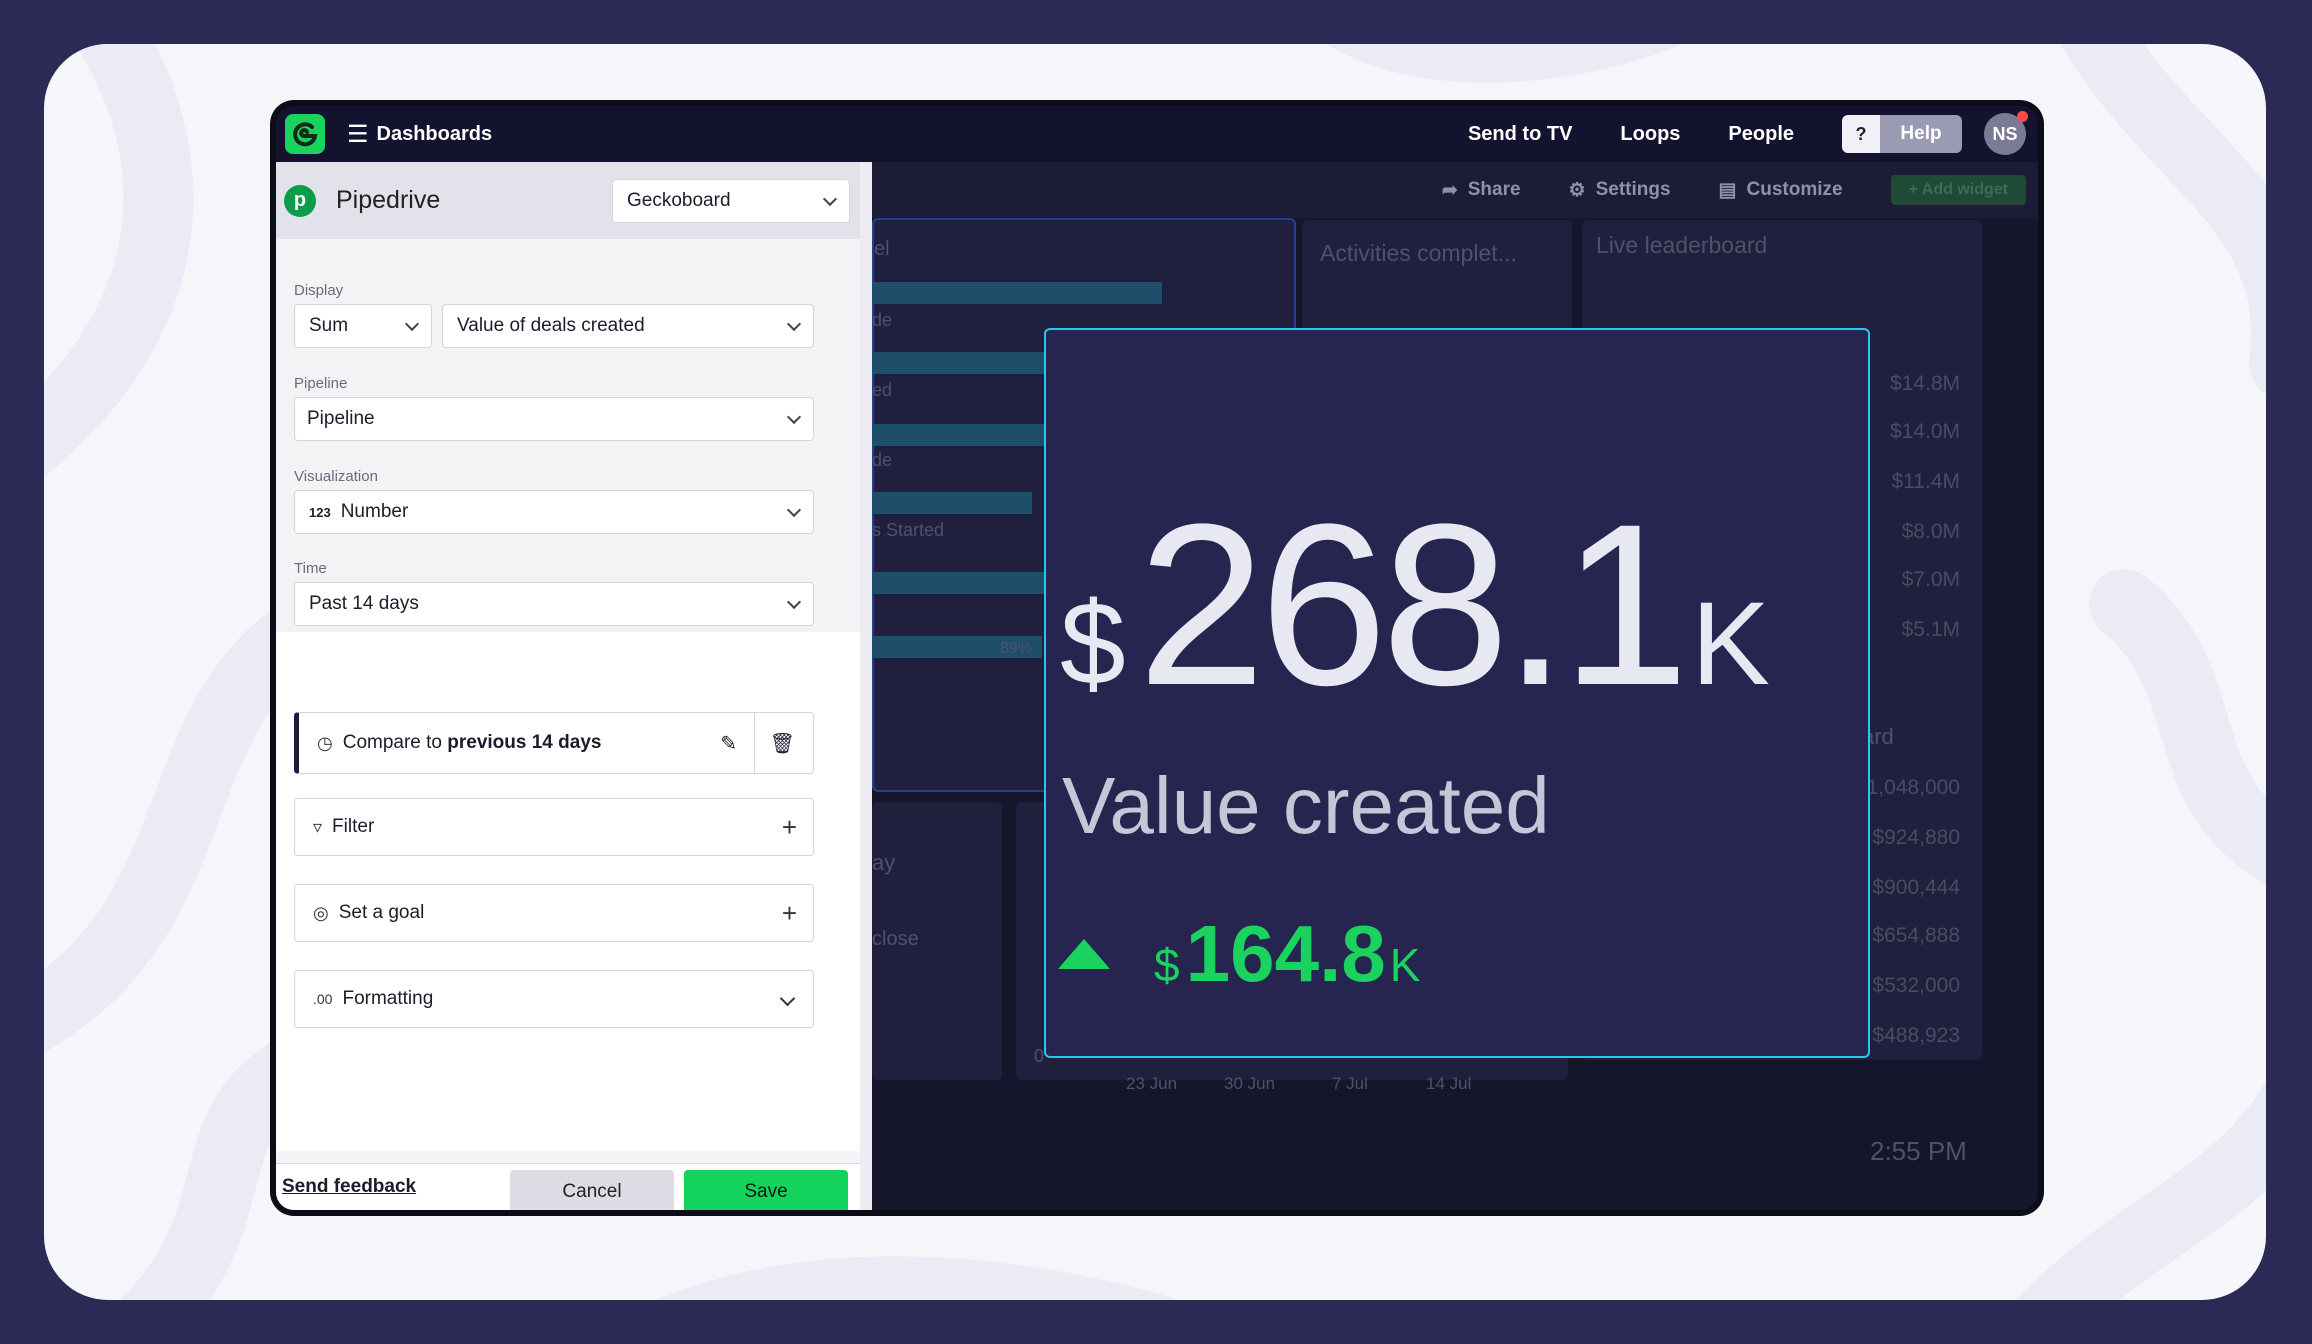 The height and width of the screenshot is (1344, 2312). I want to click on number-value: 268.1, so click(1413, 604).